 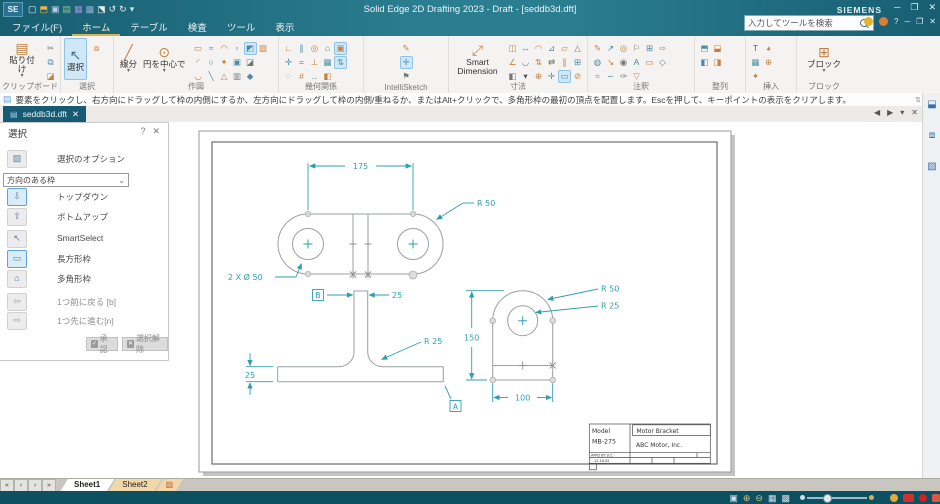 What do you see at coordinates (931, 166) in the screenshot?
I see `dock-panel-icon: ▧` at bounding box center [931, 166].